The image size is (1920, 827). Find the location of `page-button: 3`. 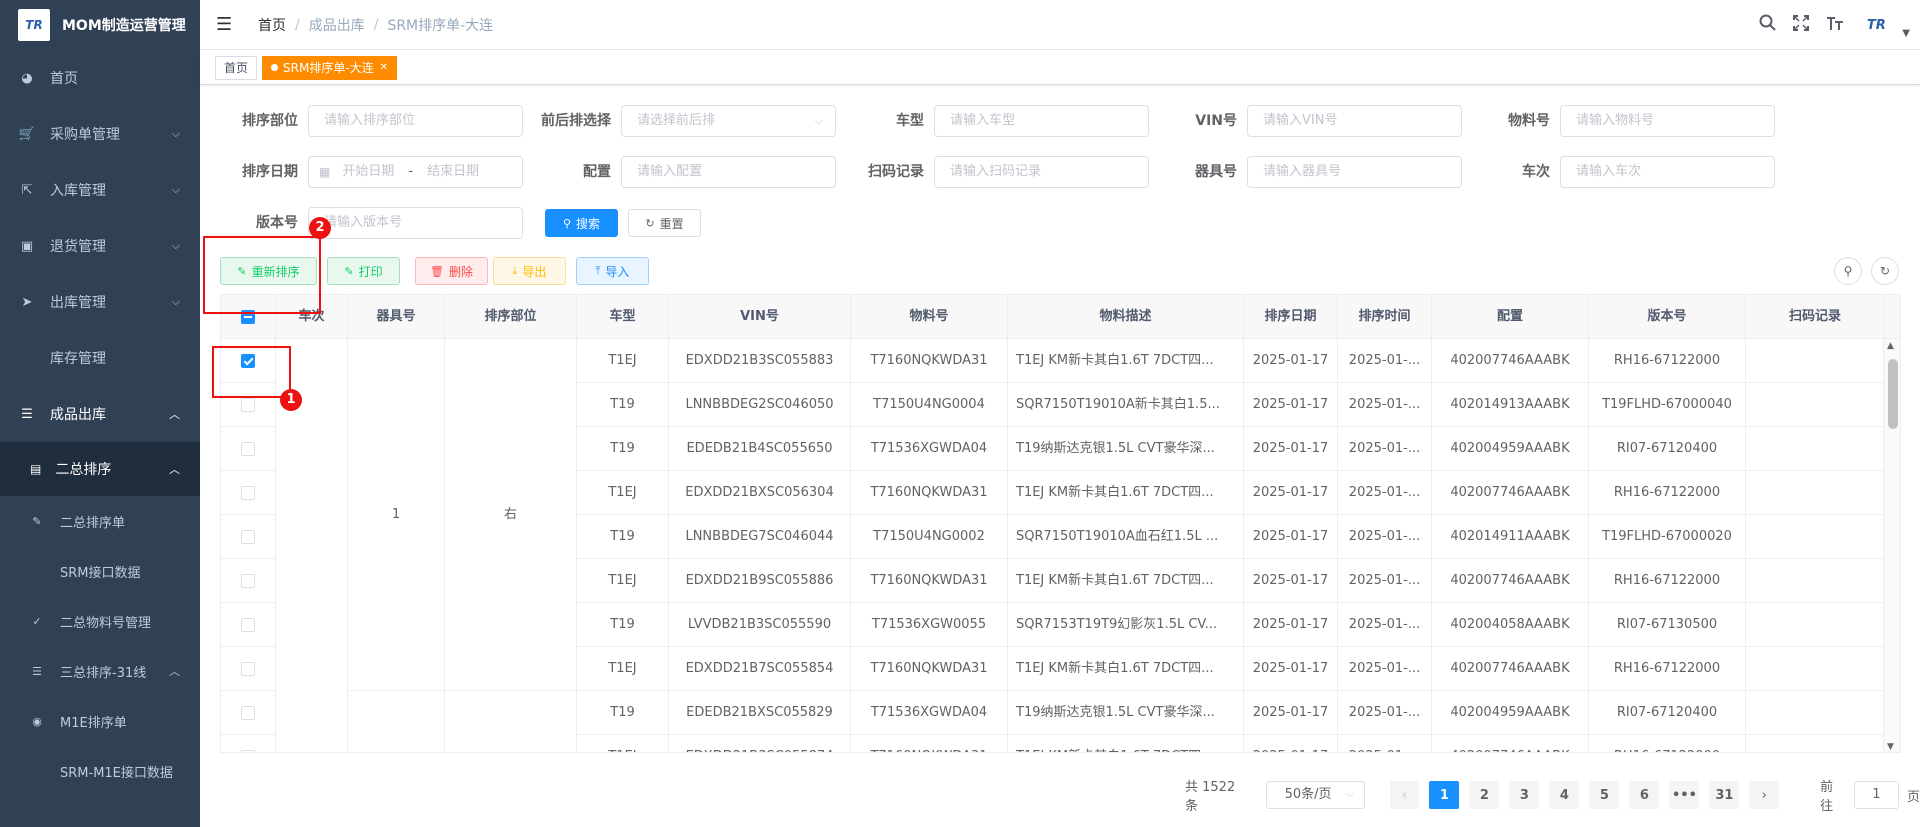

page-button: 3 is located at coordinates (1524, 795).